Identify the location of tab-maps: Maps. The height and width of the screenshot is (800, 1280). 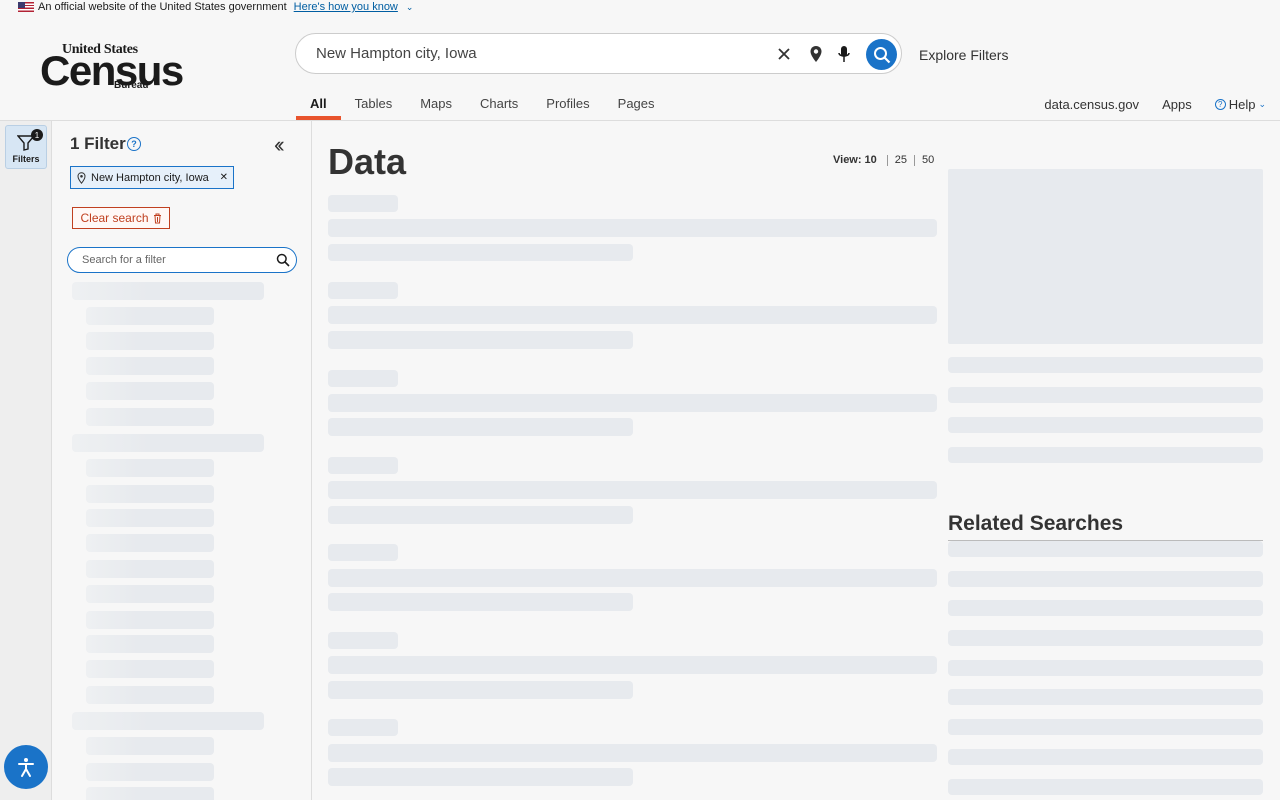
(436, 107).